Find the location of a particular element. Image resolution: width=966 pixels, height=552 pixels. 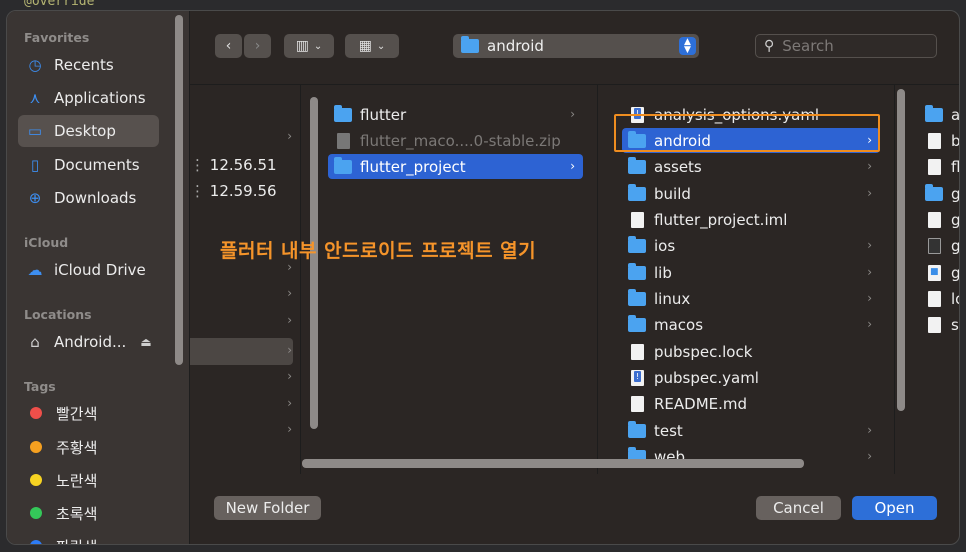

search-icon: ⚲ is located at coordinates (769, 46).